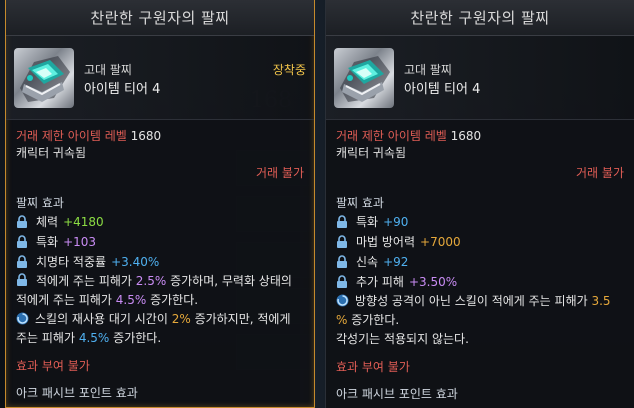 This screenshot has width=634, height=408. I want to click on stat-name: 신속, so click(367, 262).